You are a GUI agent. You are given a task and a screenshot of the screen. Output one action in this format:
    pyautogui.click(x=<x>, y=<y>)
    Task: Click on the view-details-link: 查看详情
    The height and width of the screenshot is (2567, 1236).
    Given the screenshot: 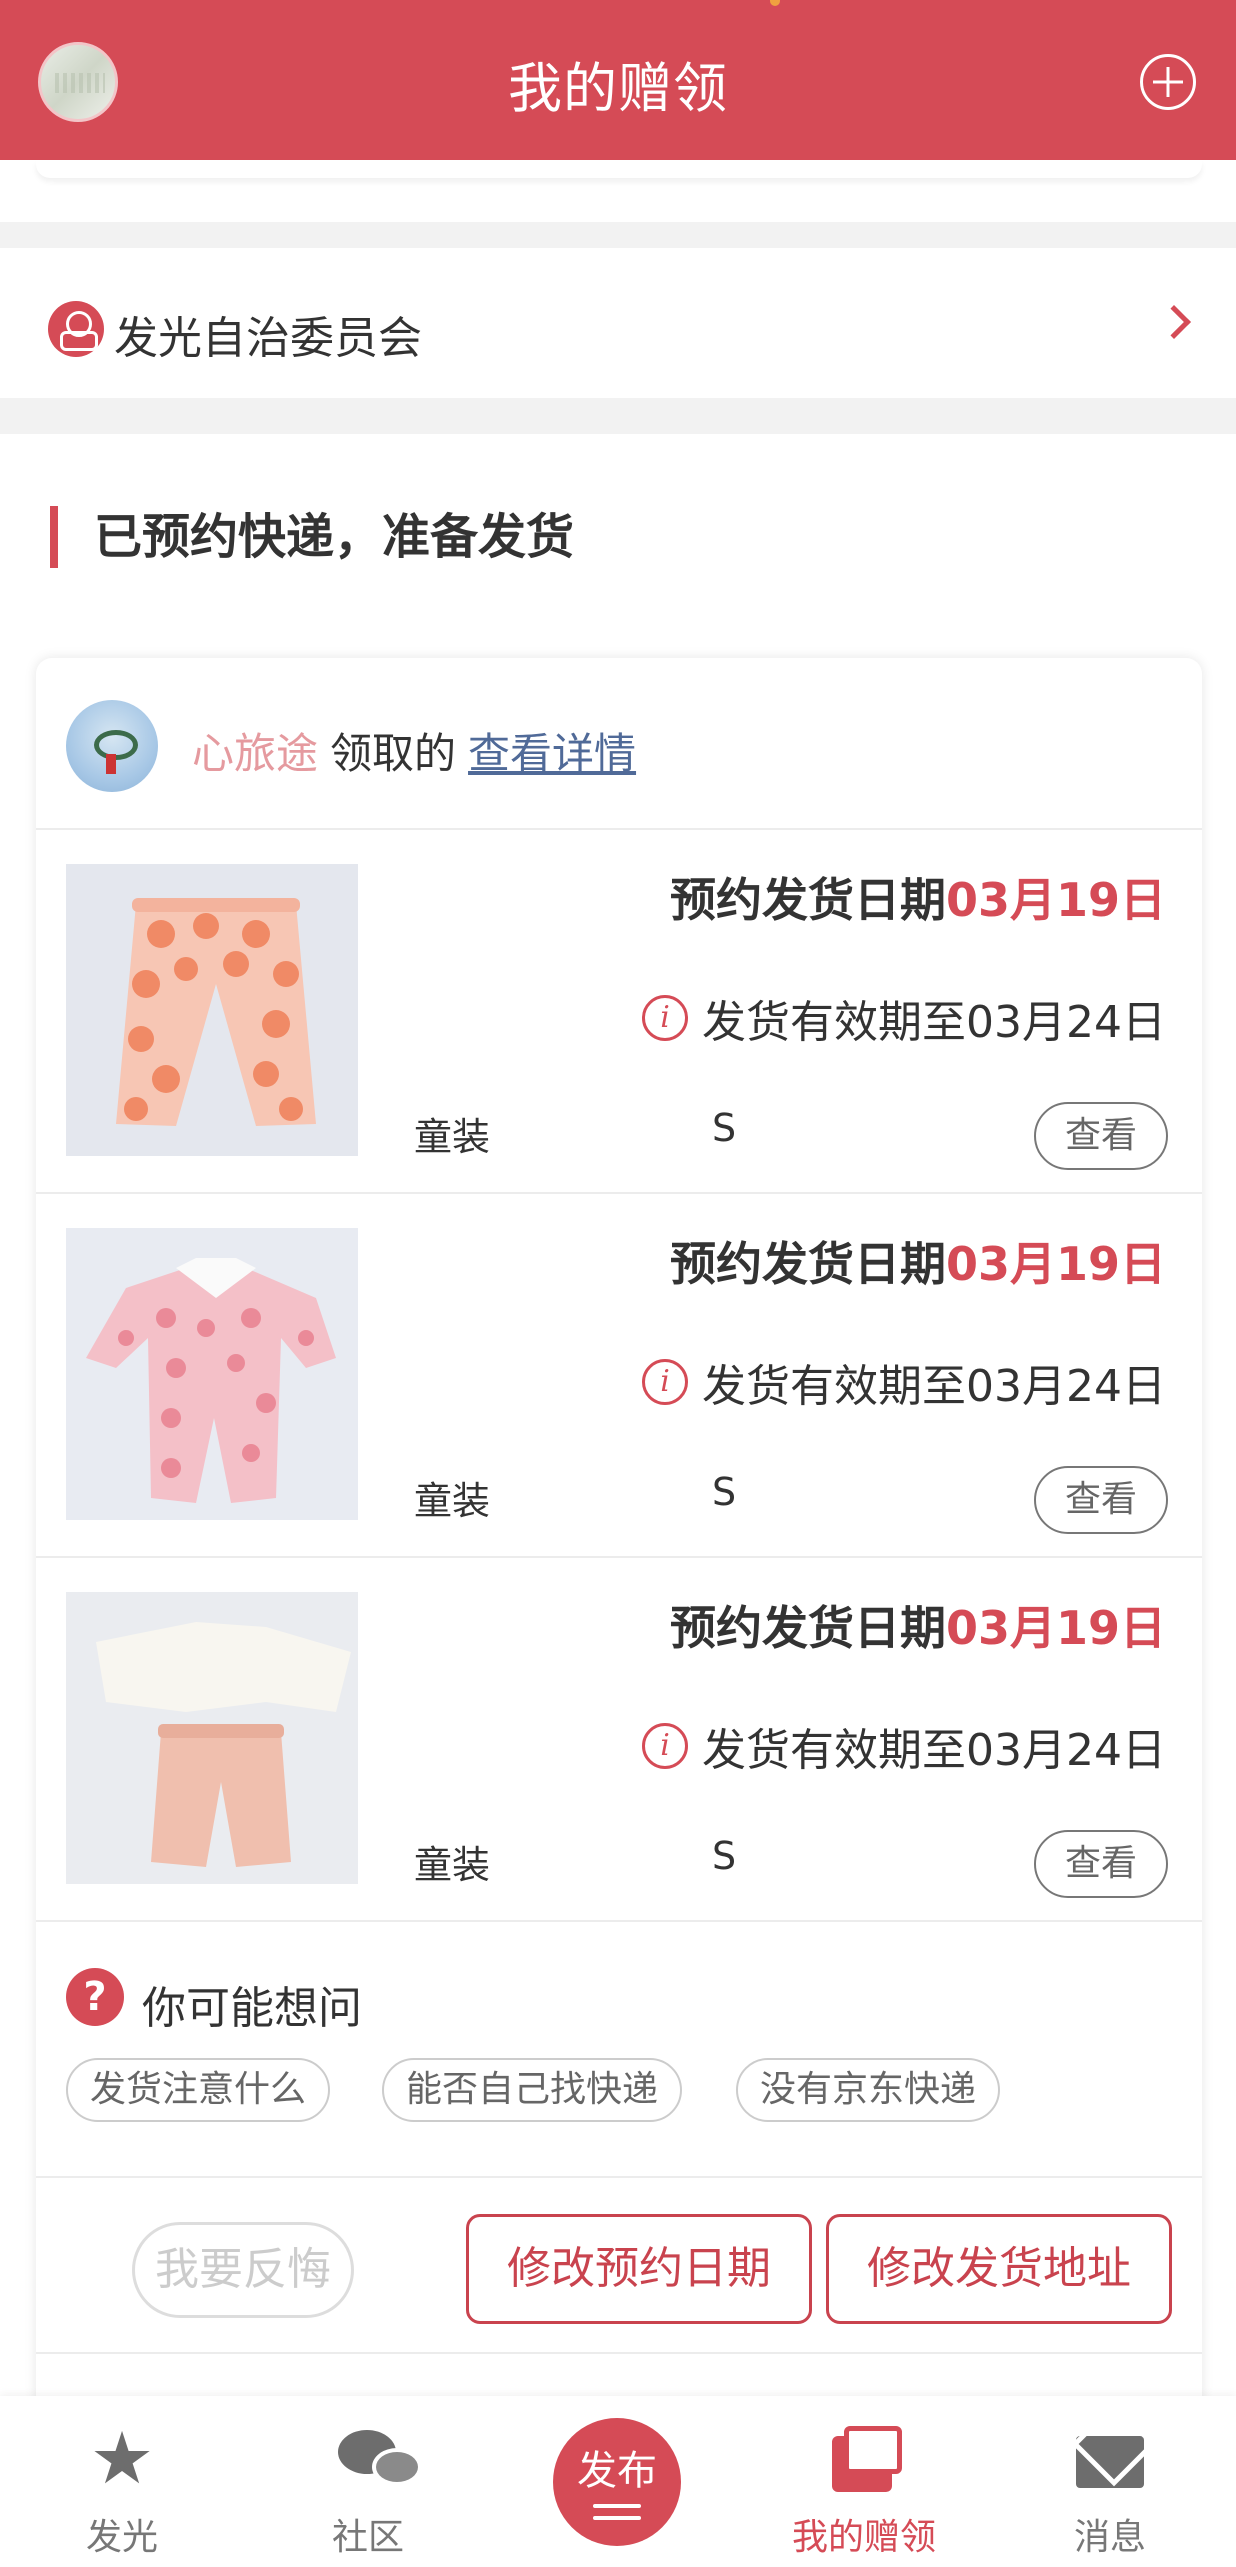 What is the action you would take?
    pyautogui.click(x=552, y=753)
    